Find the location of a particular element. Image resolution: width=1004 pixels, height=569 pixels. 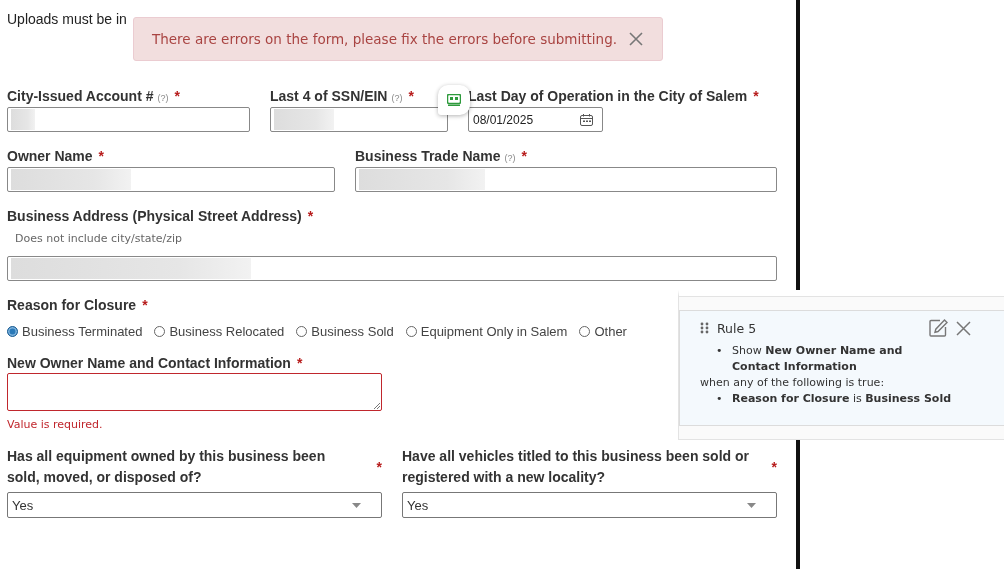

rule-condition-intro: when any of the following is true: is located at coordinates (793, 383).